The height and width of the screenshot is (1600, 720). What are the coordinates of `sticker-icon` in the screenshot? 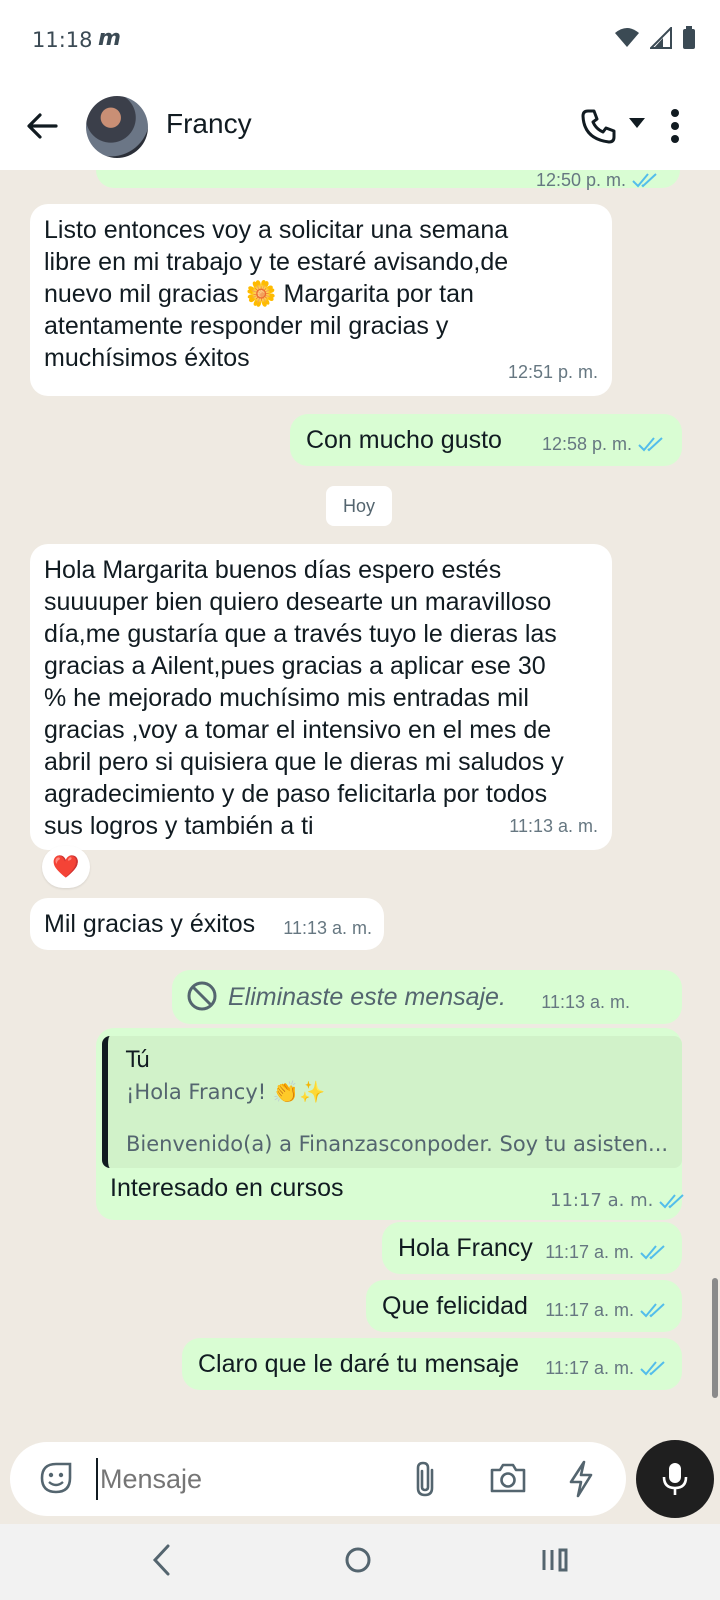 It's located at (56, 1478).